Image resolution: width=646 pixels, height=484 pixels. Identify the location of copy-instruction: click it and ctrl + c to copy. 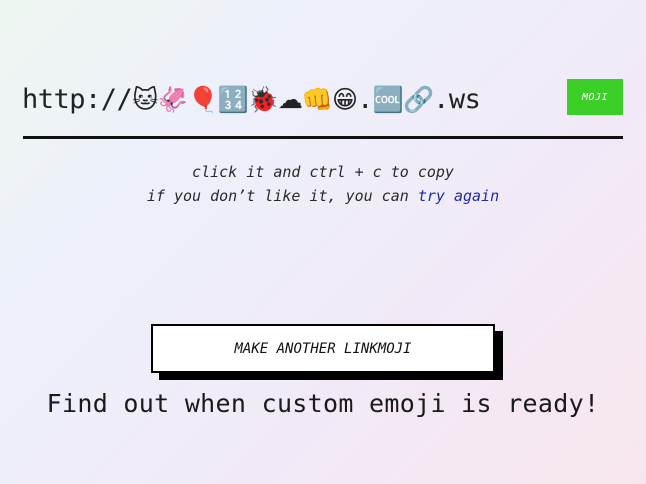
(323, 172).